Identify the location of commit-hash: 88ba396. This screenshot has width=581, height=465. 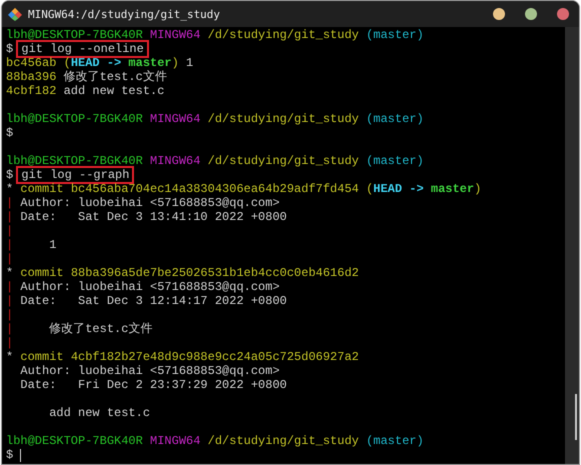
(32, 77).